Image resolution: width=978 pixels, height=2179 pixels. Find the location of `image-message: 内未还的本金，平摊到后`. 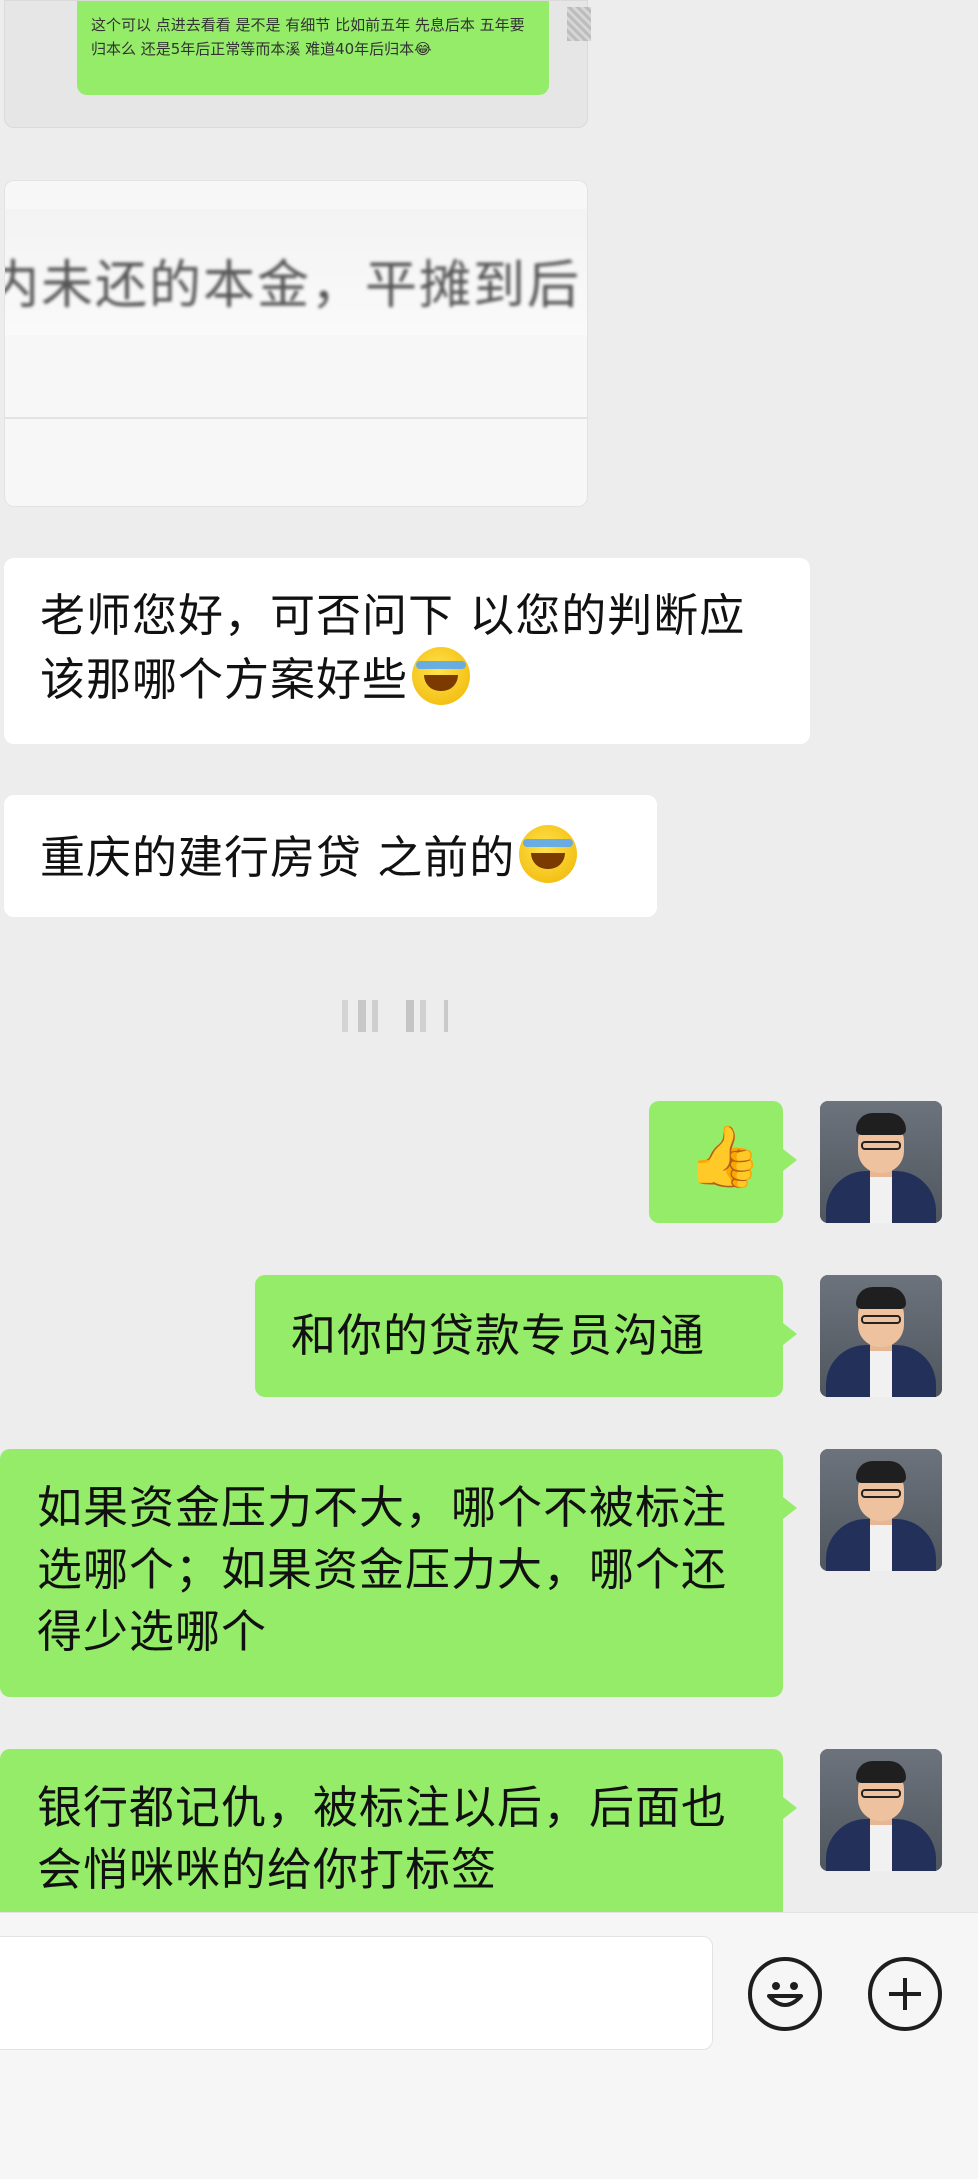

image-message: 内未还的本金，平摊到后 is located at coordinates (296, 343).